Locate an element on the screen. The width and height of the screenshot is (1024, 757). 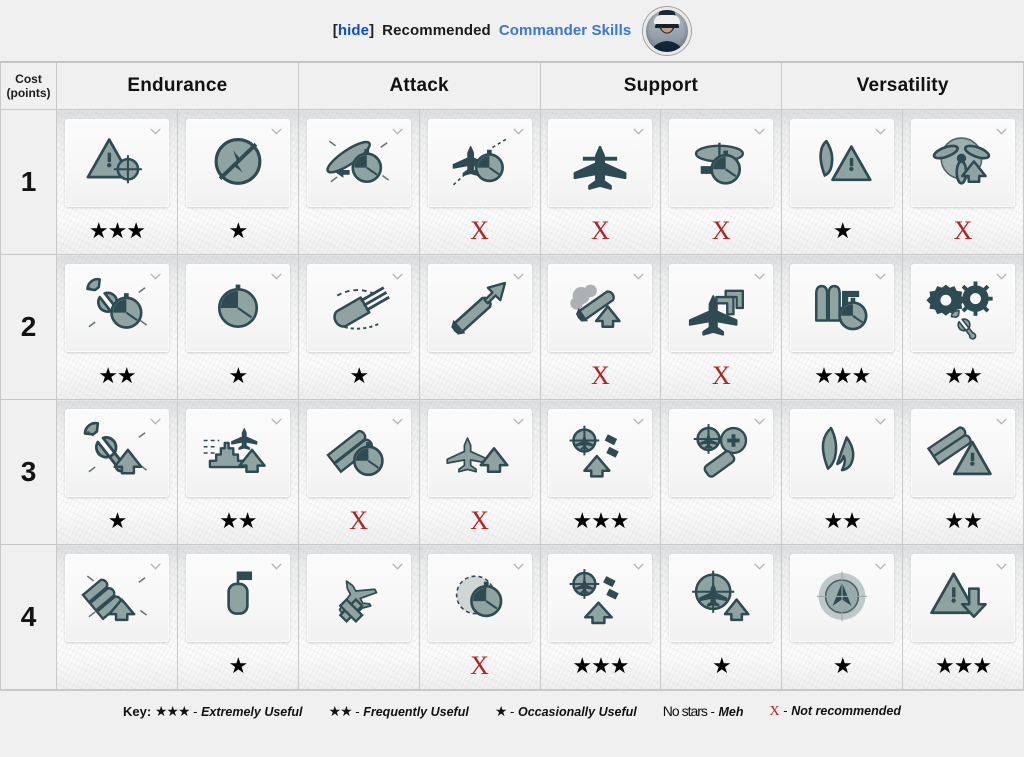
flag-depth-charge-icon is located at coordinates (237, 598).